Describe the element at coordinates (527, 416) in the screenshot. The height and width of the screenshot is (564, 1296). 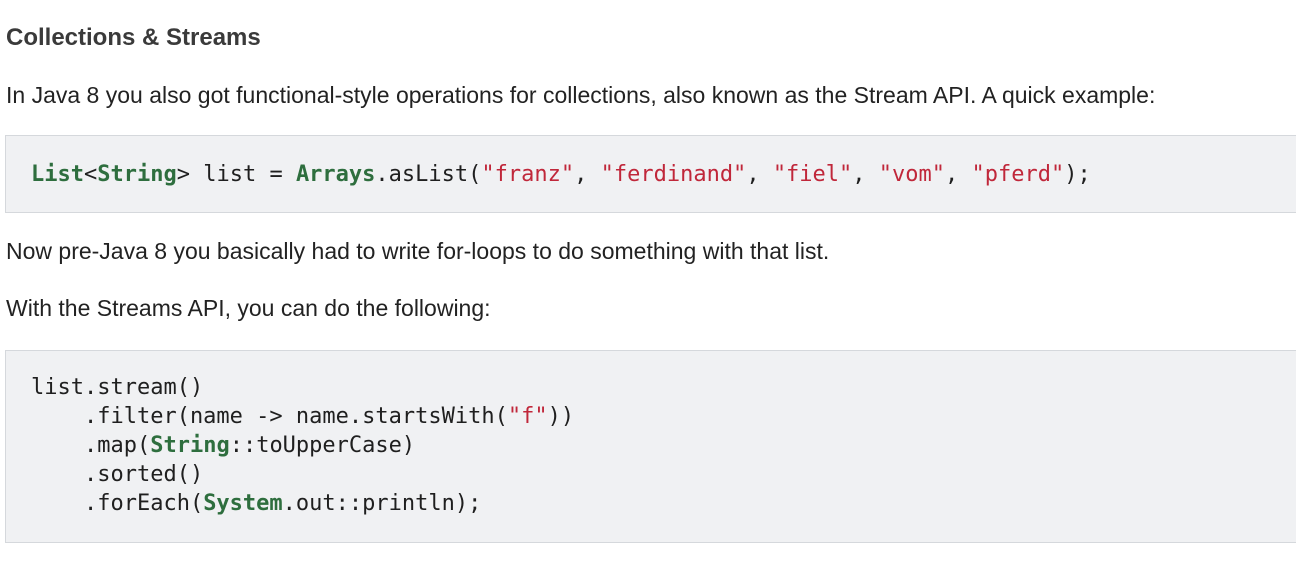
I see `code-token-string: "f"` at that location.